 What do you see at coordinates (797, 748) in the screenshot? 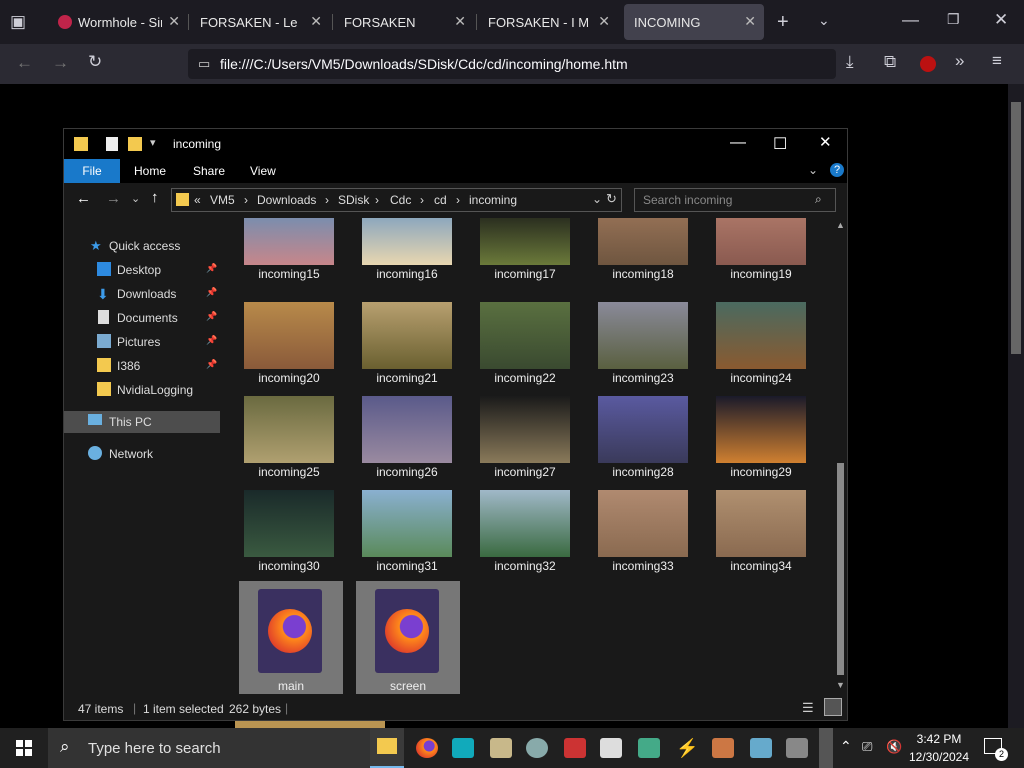
I see `cpu-app-icon` at bounding box center [797, 748].